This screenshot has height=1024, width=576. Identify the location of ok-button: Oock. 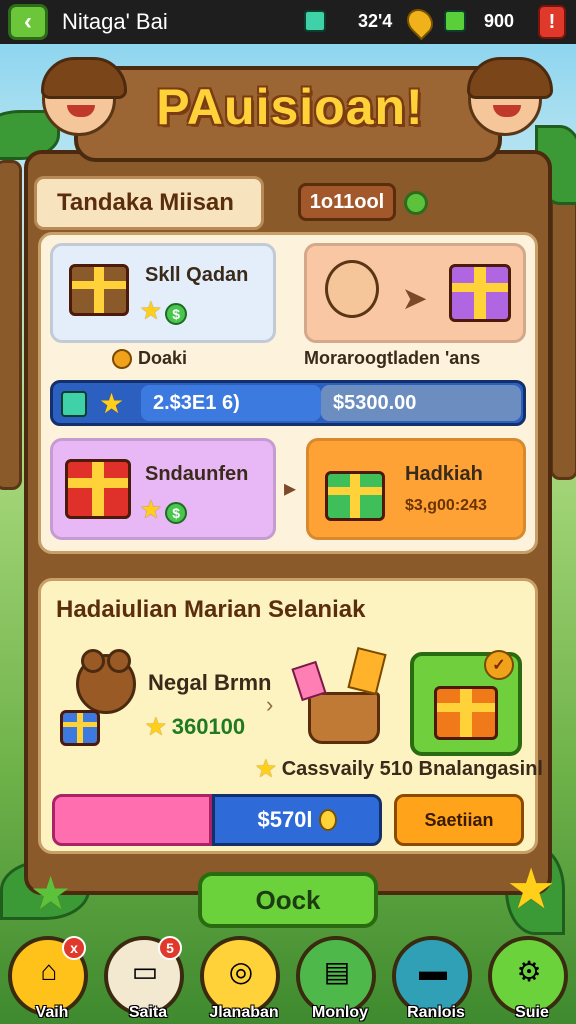
(288, 900).